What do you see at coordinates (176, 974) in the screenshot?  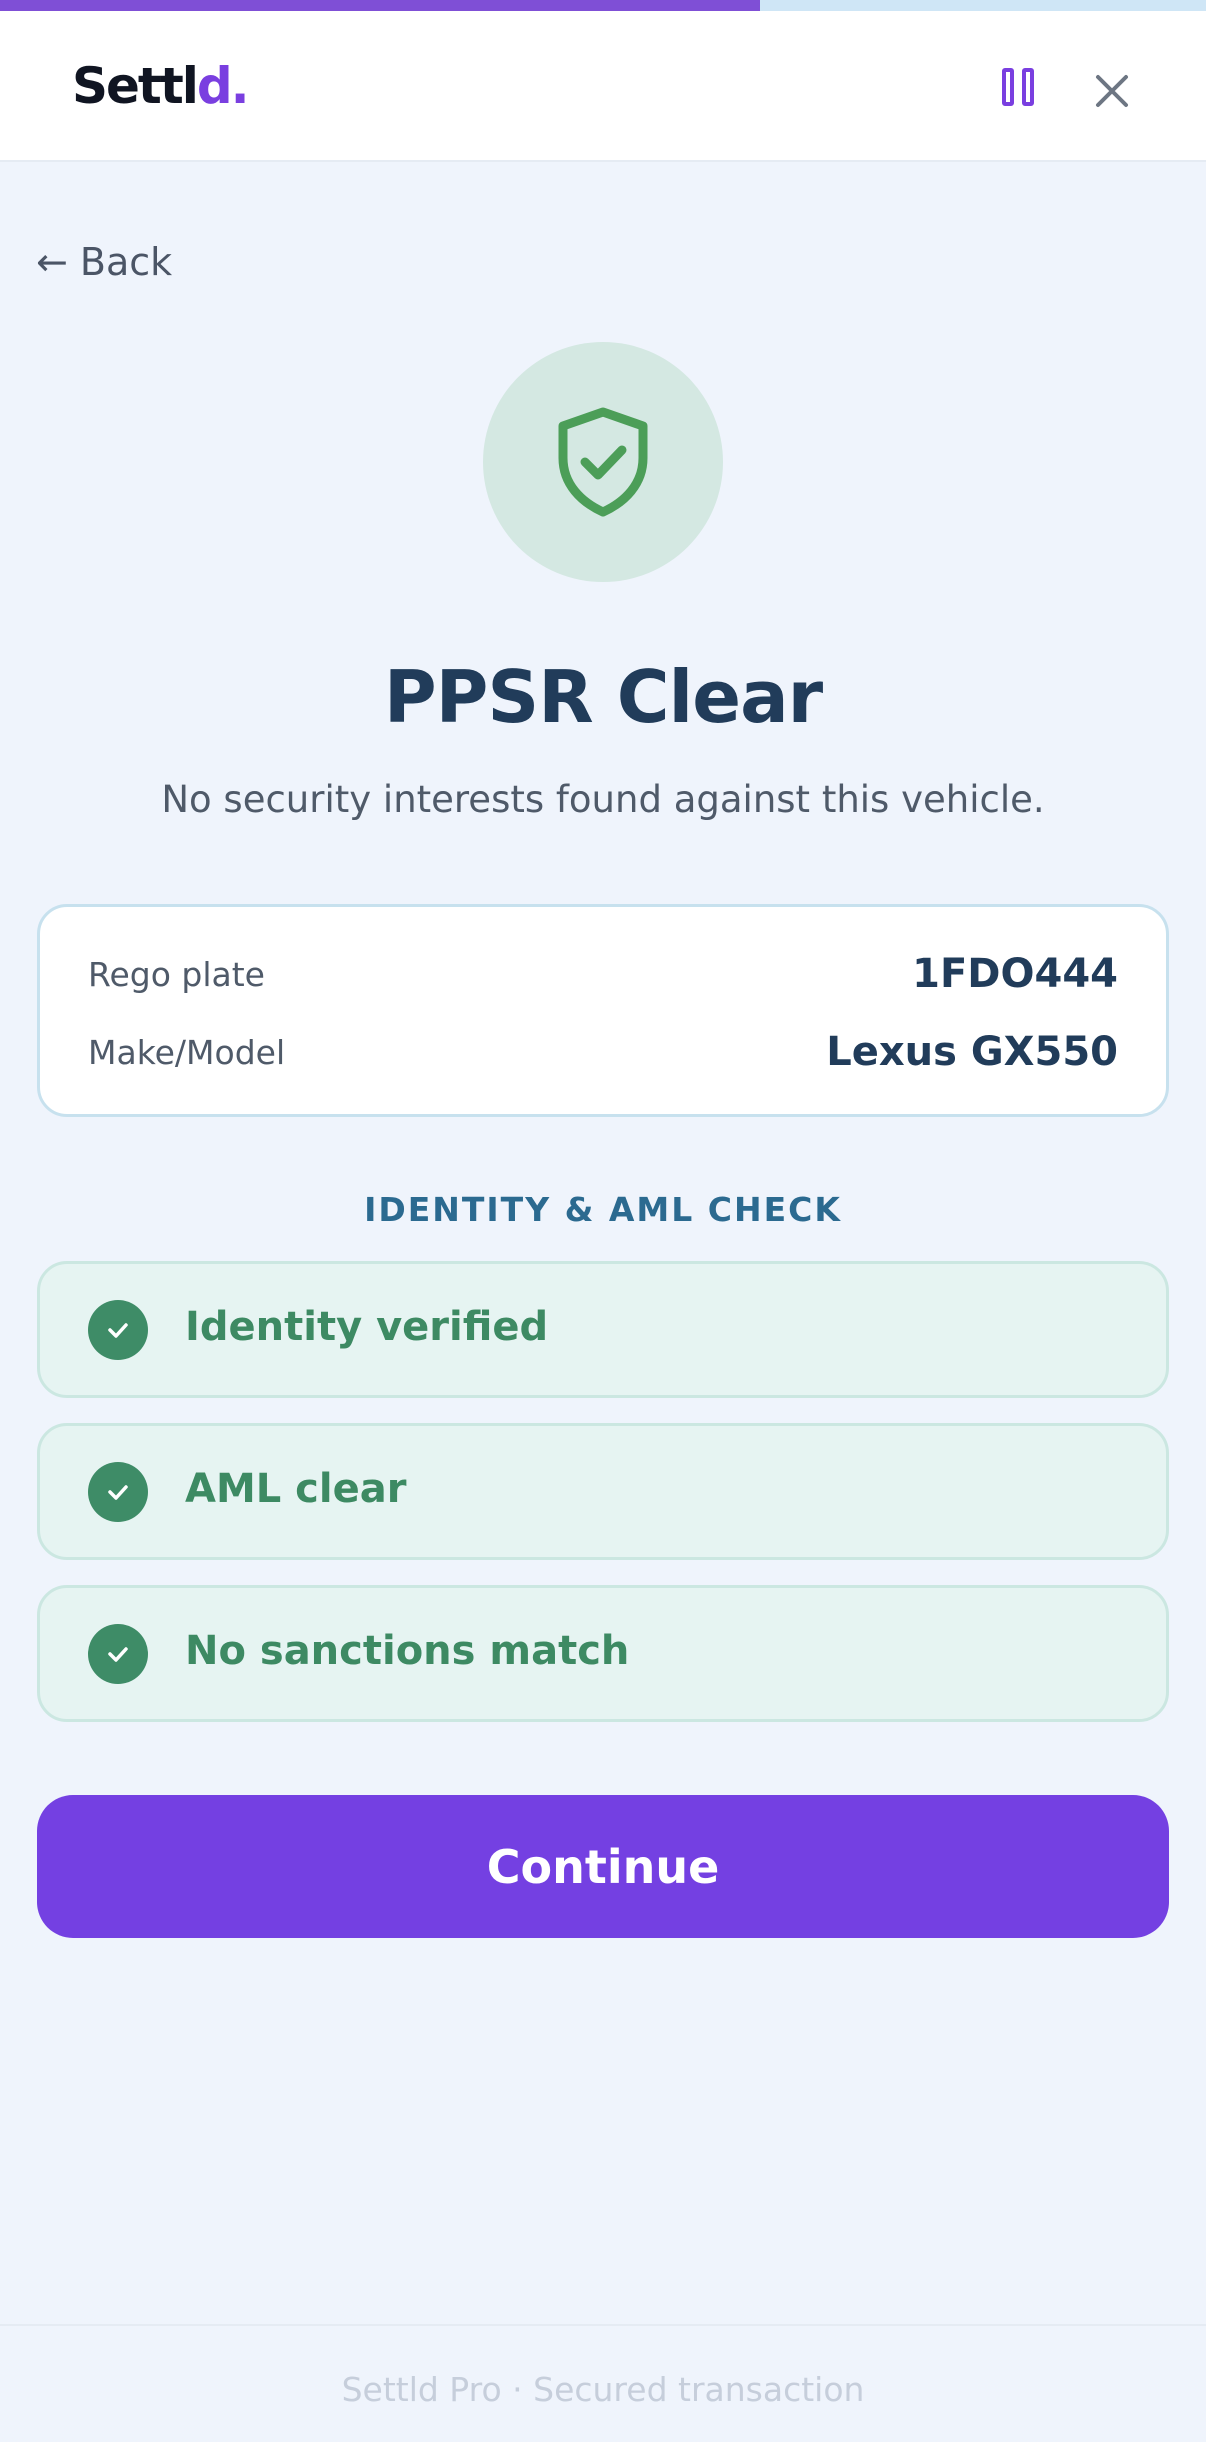 I see `rego-label: Rego plate` at bounding box center [176, 974].